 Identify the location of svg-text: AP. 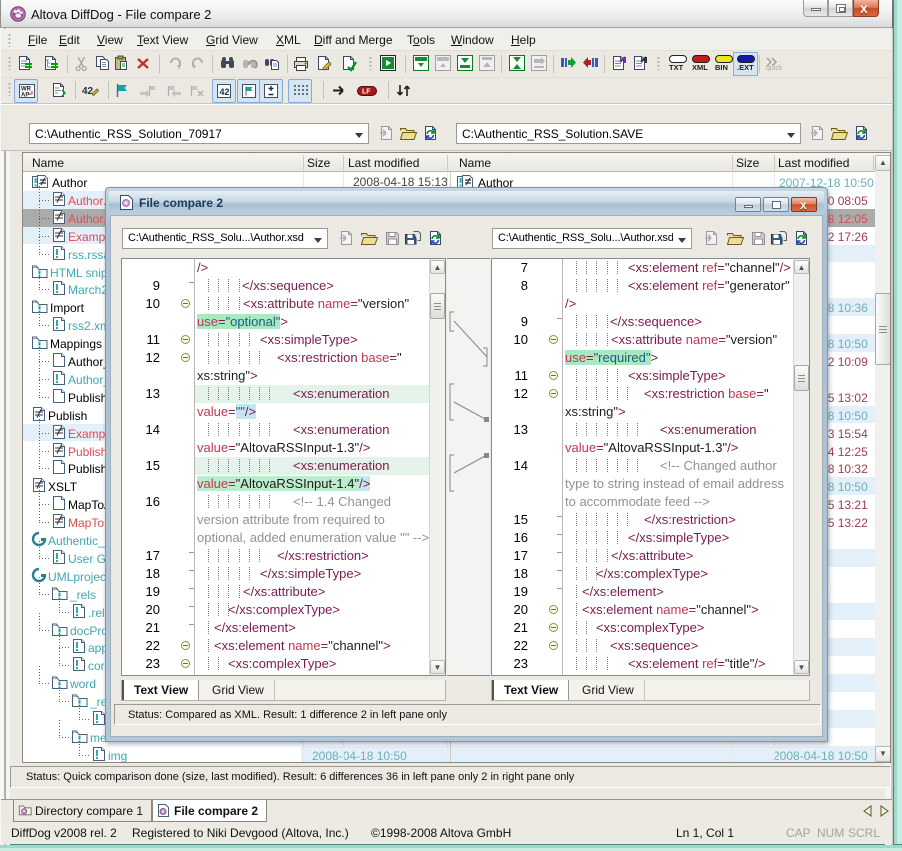
(25, 96).